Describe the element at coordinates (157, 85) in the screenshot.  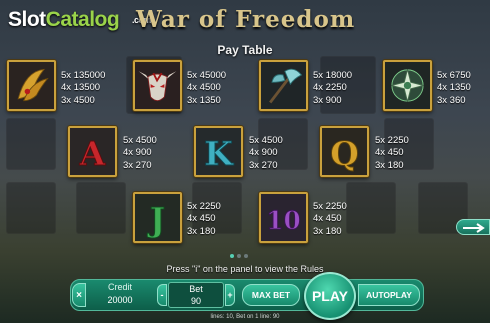
I see `bull-skull-icon` at that location.